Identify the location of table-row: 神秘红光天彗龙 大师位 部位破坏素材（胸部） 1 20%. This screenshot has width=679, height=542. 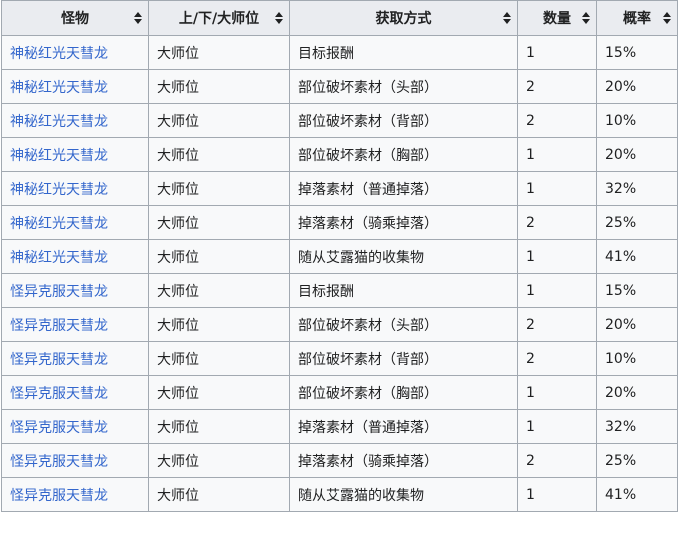
(339, 154).